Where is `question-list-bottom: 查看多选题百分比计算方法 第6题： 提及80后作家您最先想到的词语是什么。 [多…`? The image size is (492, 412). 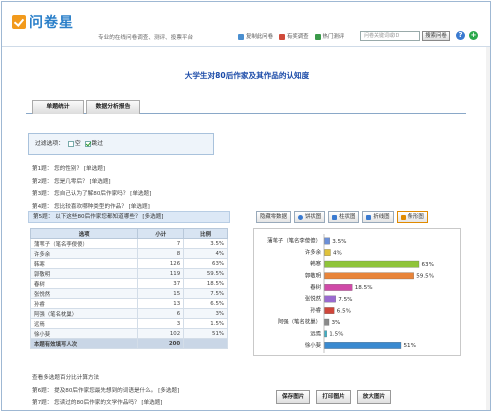 question-list-bottom: 查看多选题百分比计算方法 第6题： 提及80后作家您最先想到的词语是什么。 [多… is located at coordinates (105, 391).